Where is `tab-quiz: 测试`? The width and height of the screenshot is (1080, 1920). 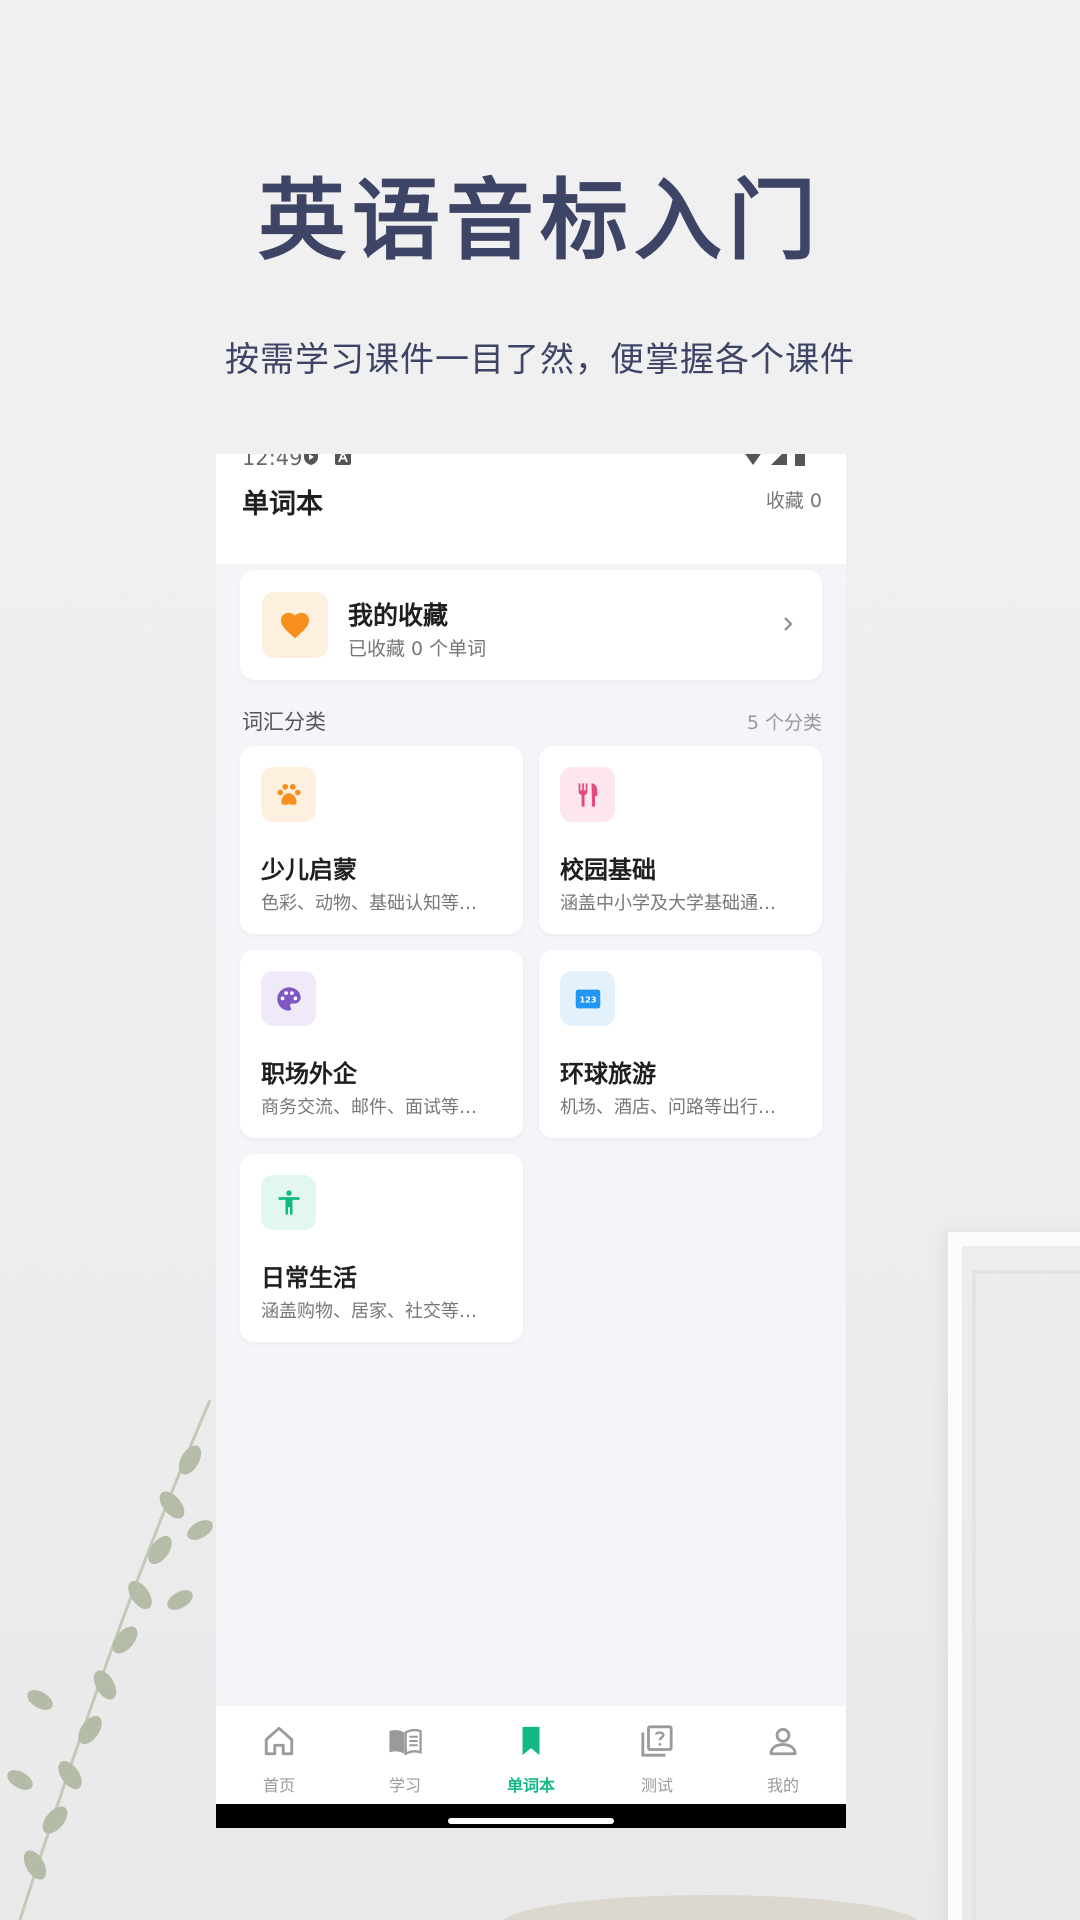 tab-quiz: 测试 is located at coordinates (657, 1755).